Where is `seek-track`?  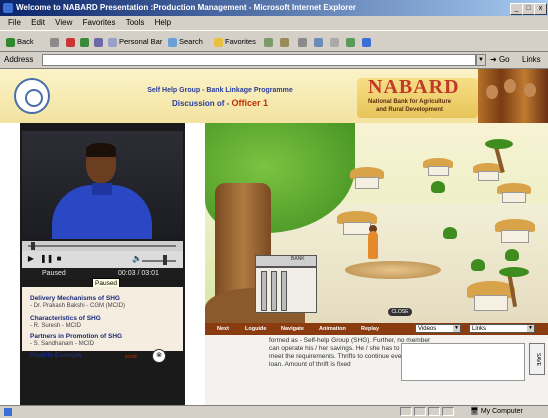 seek-track is located at coordinates (102, 246).